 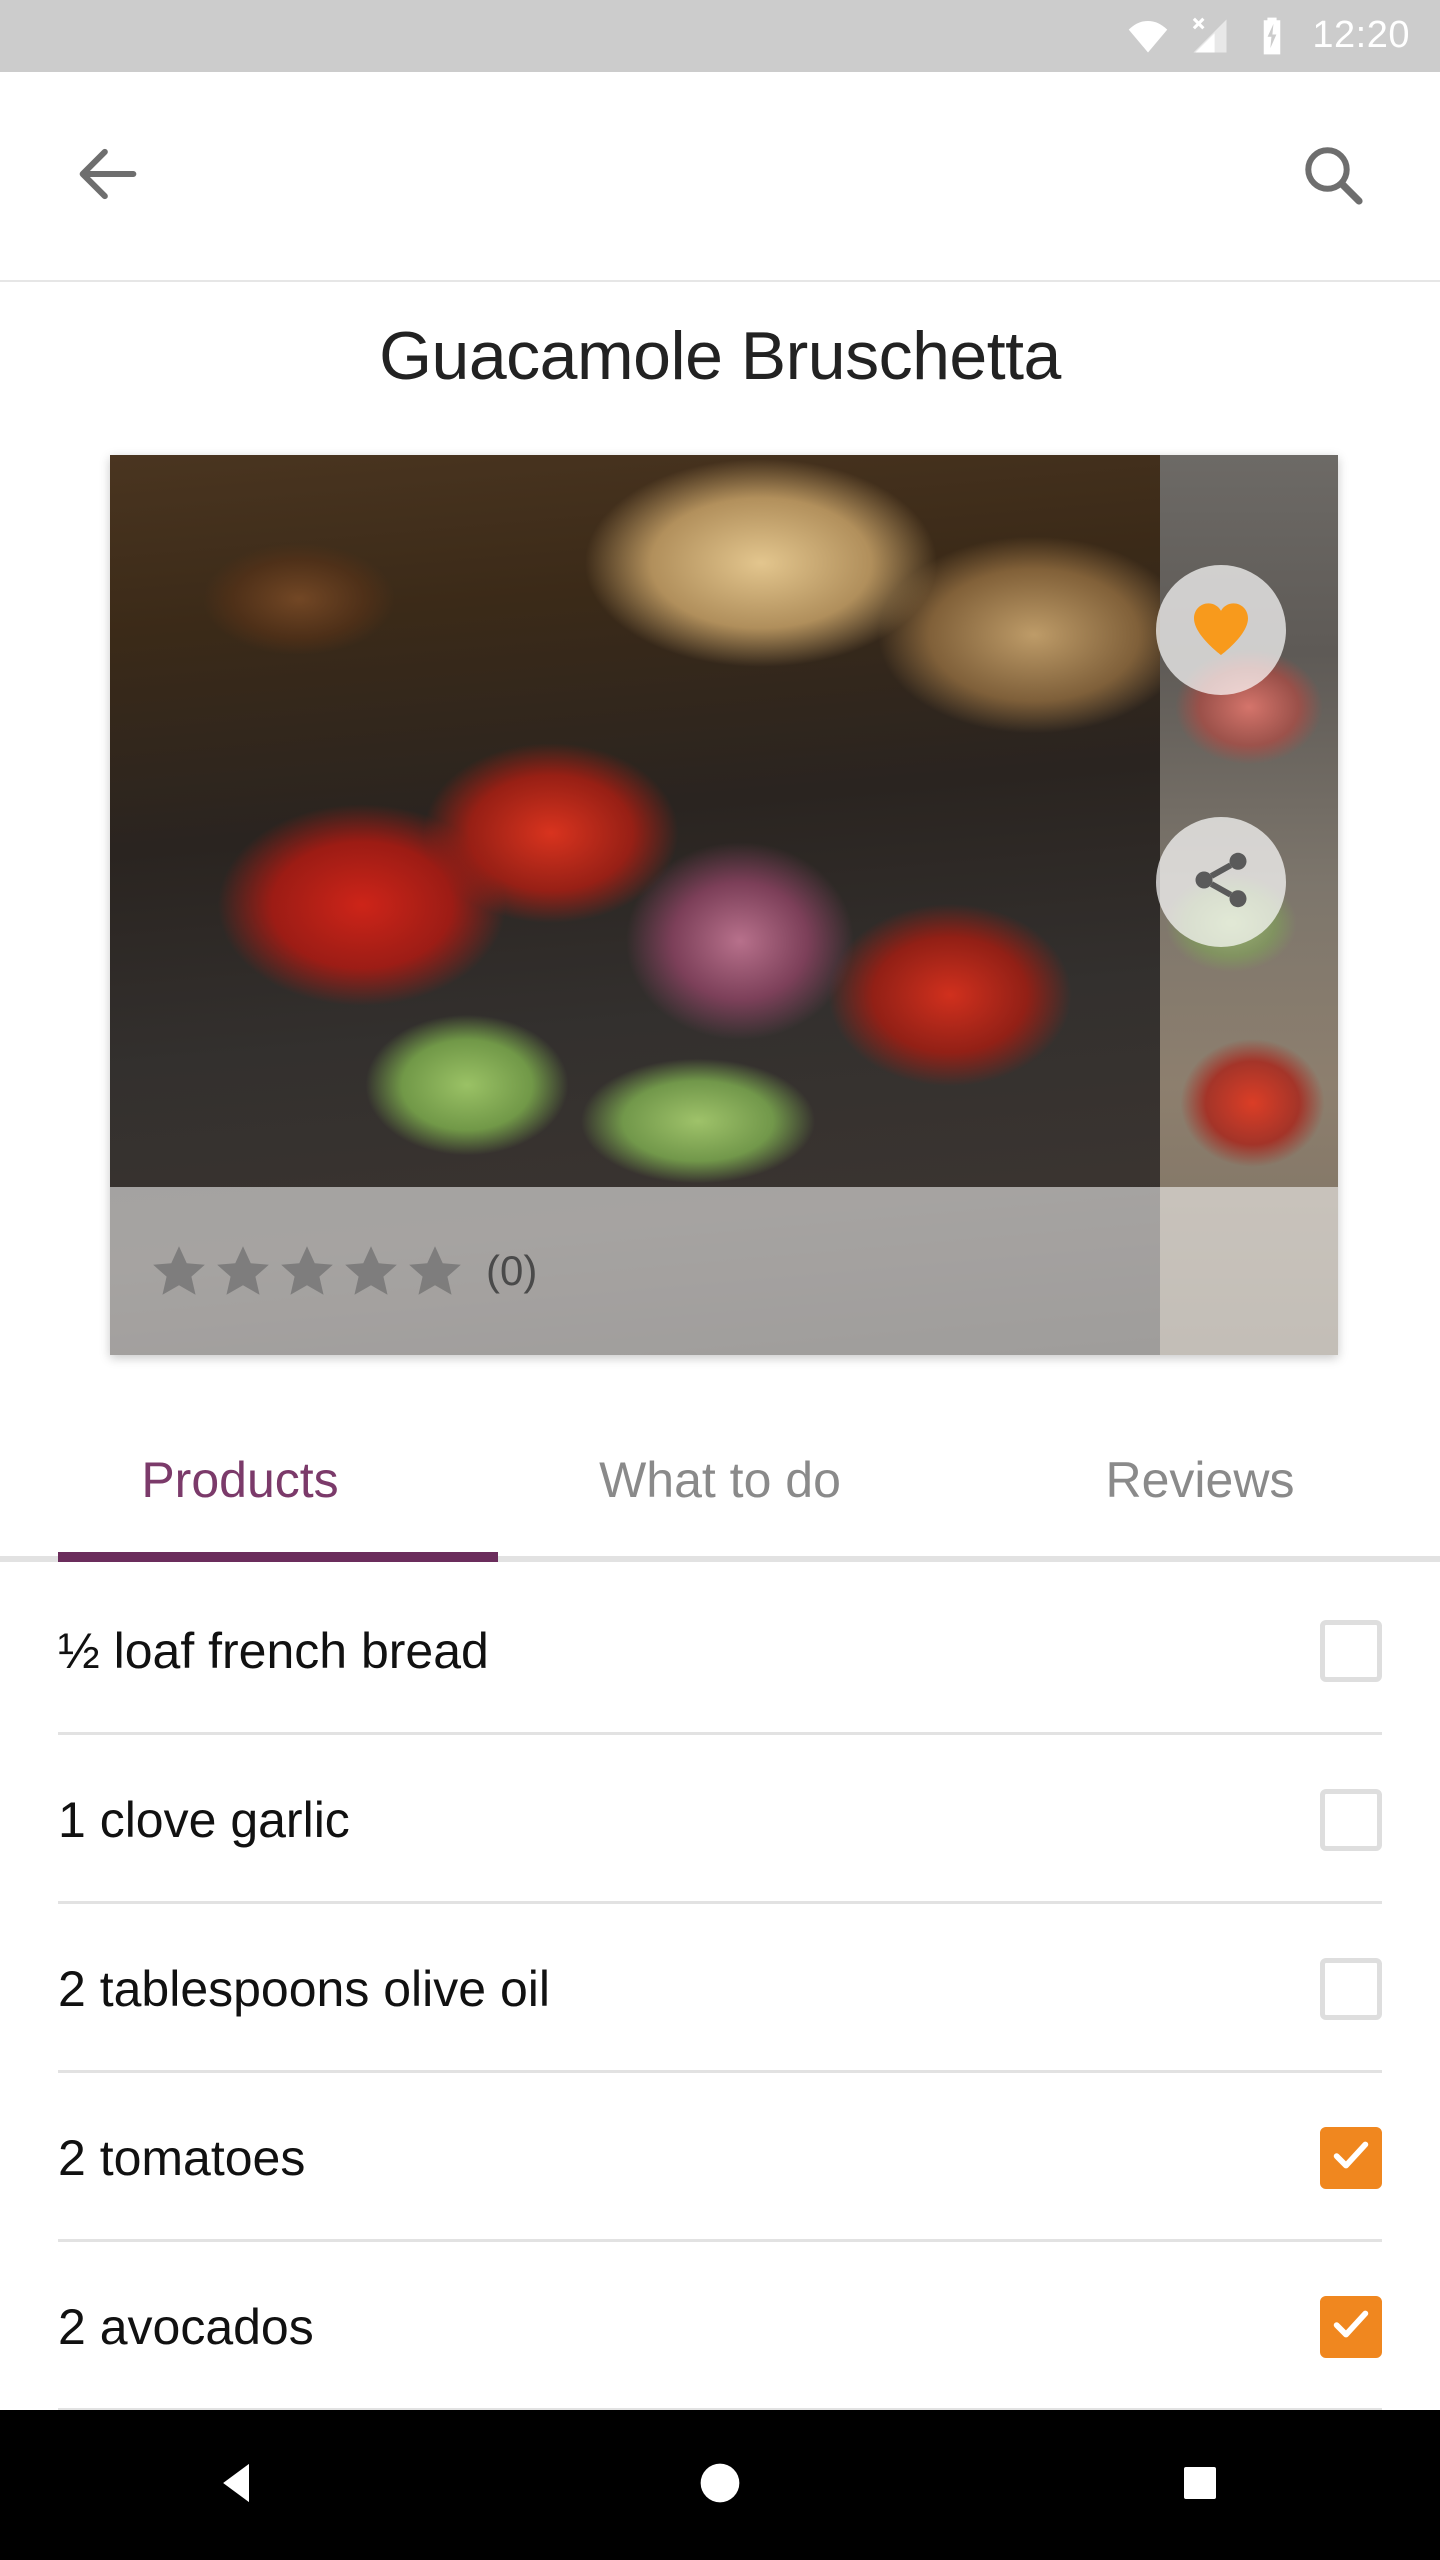 I want to click on tab-label: What to do, so click(x=720, y=1480).